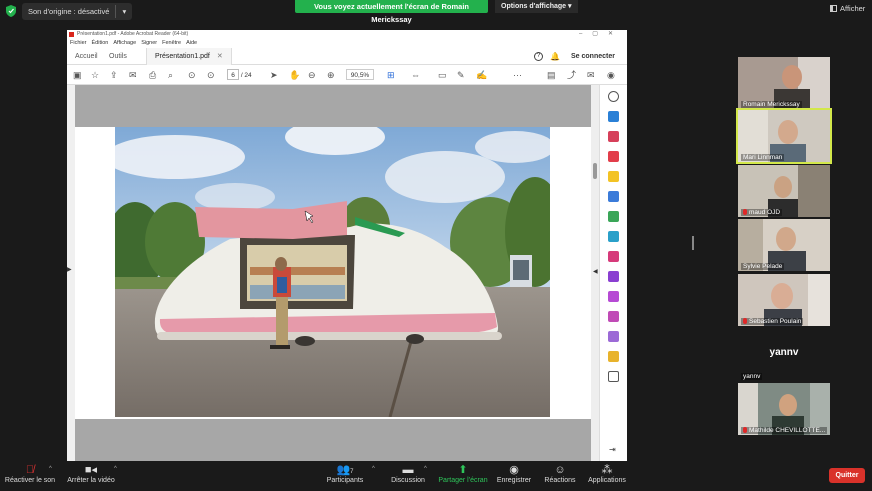 The height and width of the screenshot is (491, 872). I want to click on fit-page-icon: ⊞, so click(391, 75).